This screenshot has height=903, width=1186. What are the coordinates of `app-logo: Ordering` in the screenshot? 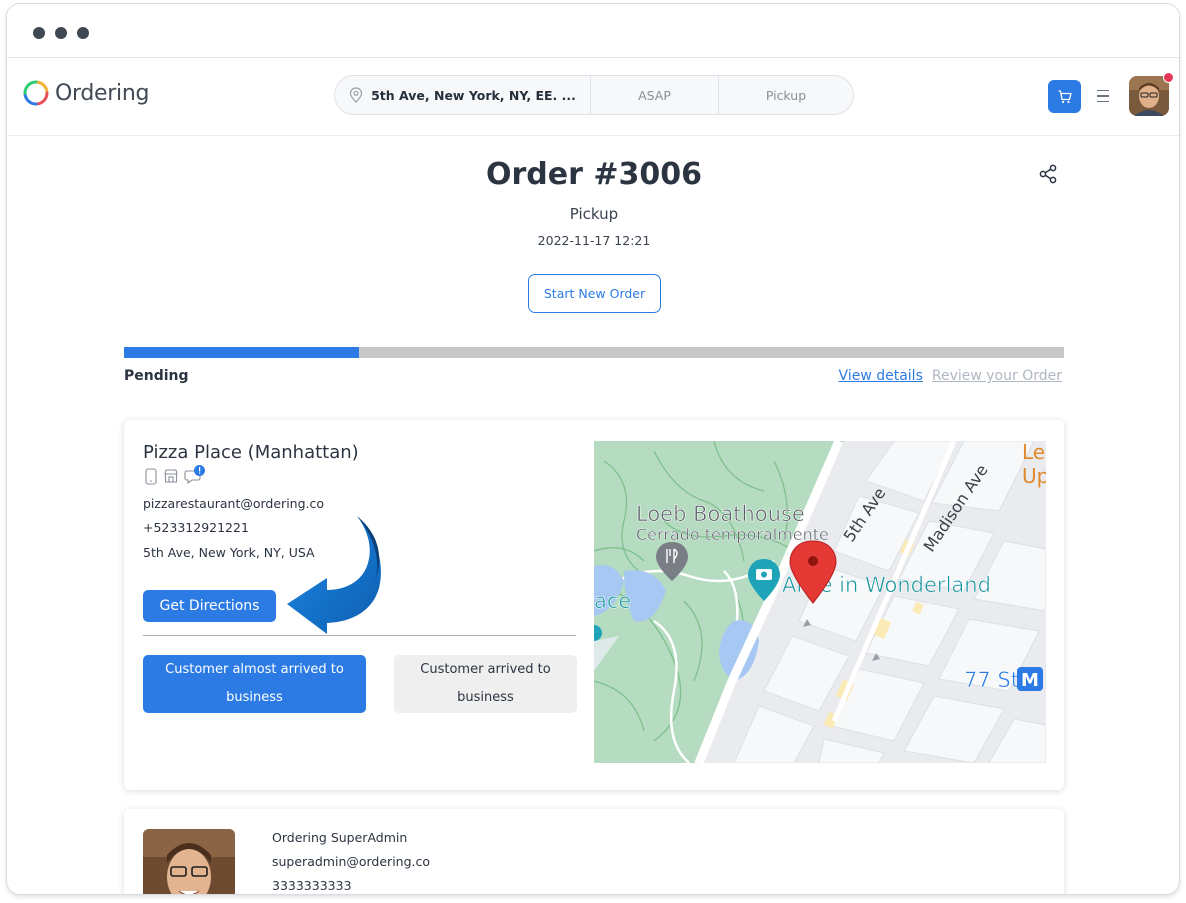 It's located at (86, 93).